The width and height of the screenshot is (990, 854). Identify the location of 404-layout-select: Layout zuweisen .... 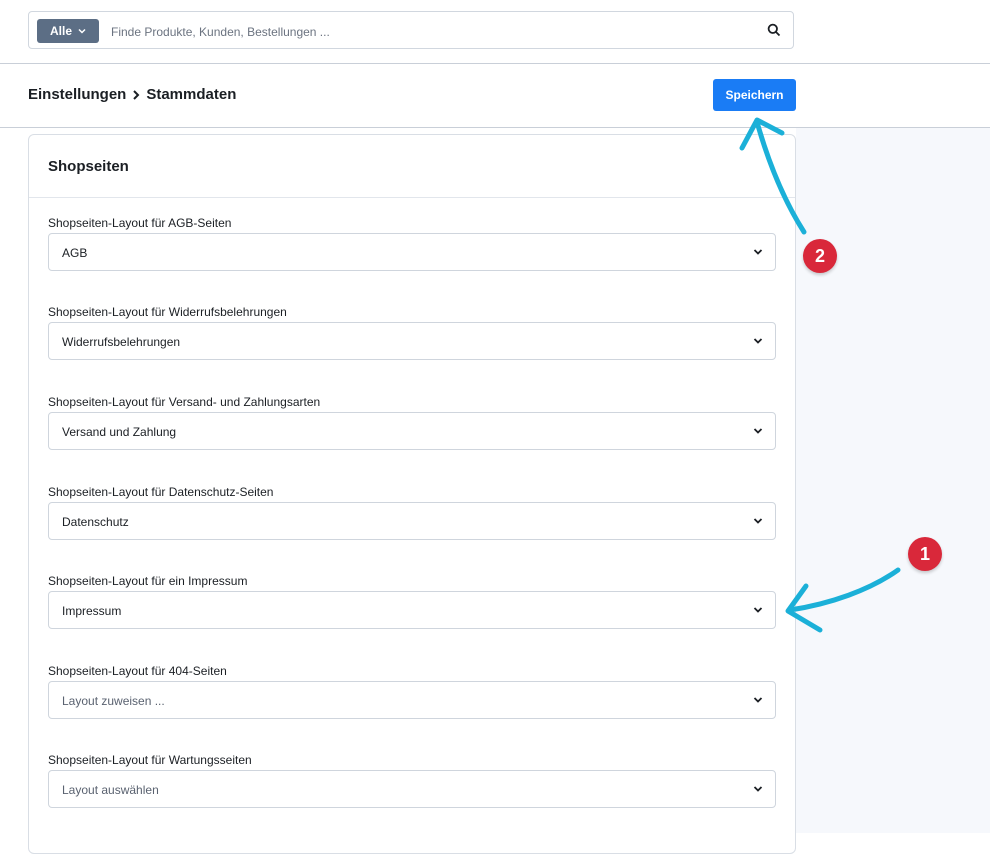
(412, 700).